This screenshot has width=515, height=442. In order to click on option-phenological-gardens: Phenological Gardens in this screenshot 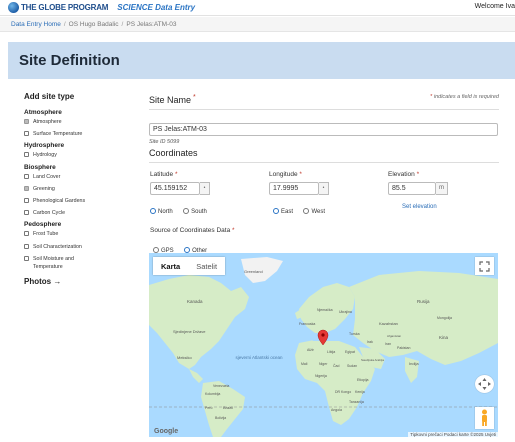, I will do `click(76, 201)`.